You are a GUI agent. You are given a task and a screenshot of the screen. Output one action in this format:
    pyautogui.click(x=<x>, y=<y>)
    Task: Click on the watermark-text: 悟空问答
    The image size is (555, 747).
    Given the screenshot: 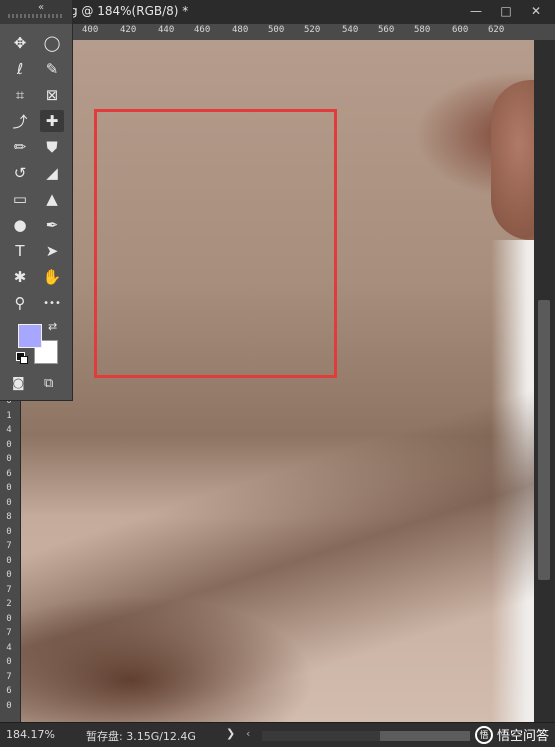 What is the action you would take?
    pyautogui.click(x=522, y=736)
    